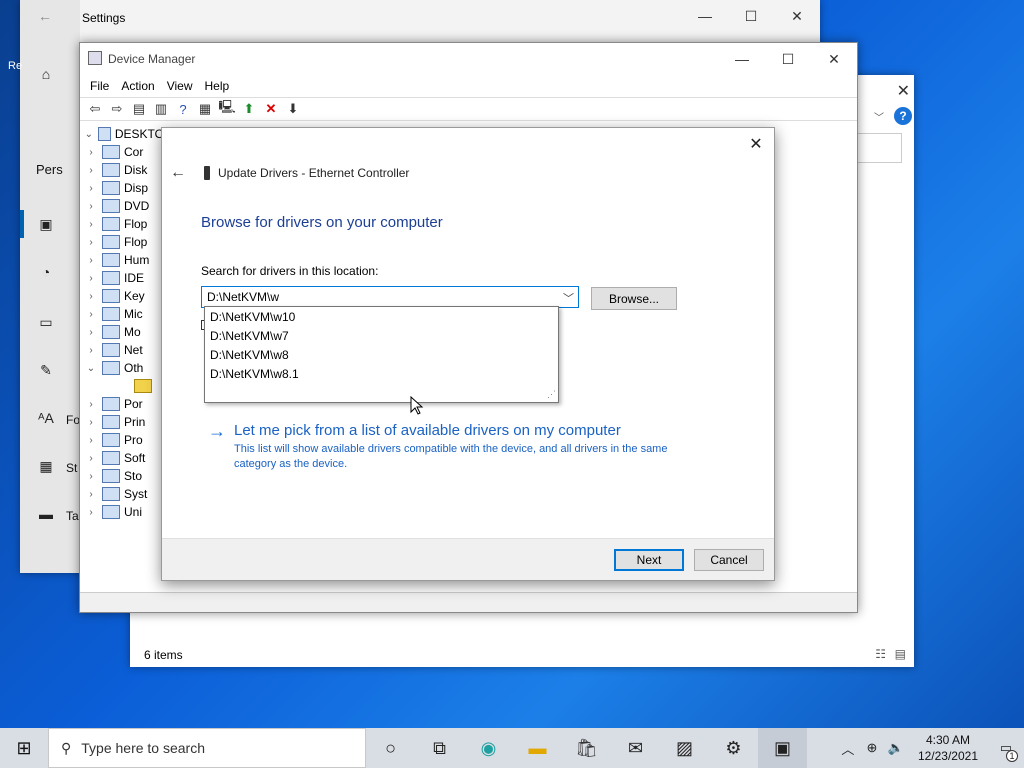  What do you see at coordinates (139, 109) in the screenshot?
I see `show-hide-tree-icon: ▤` at bounding box center [139, 109].